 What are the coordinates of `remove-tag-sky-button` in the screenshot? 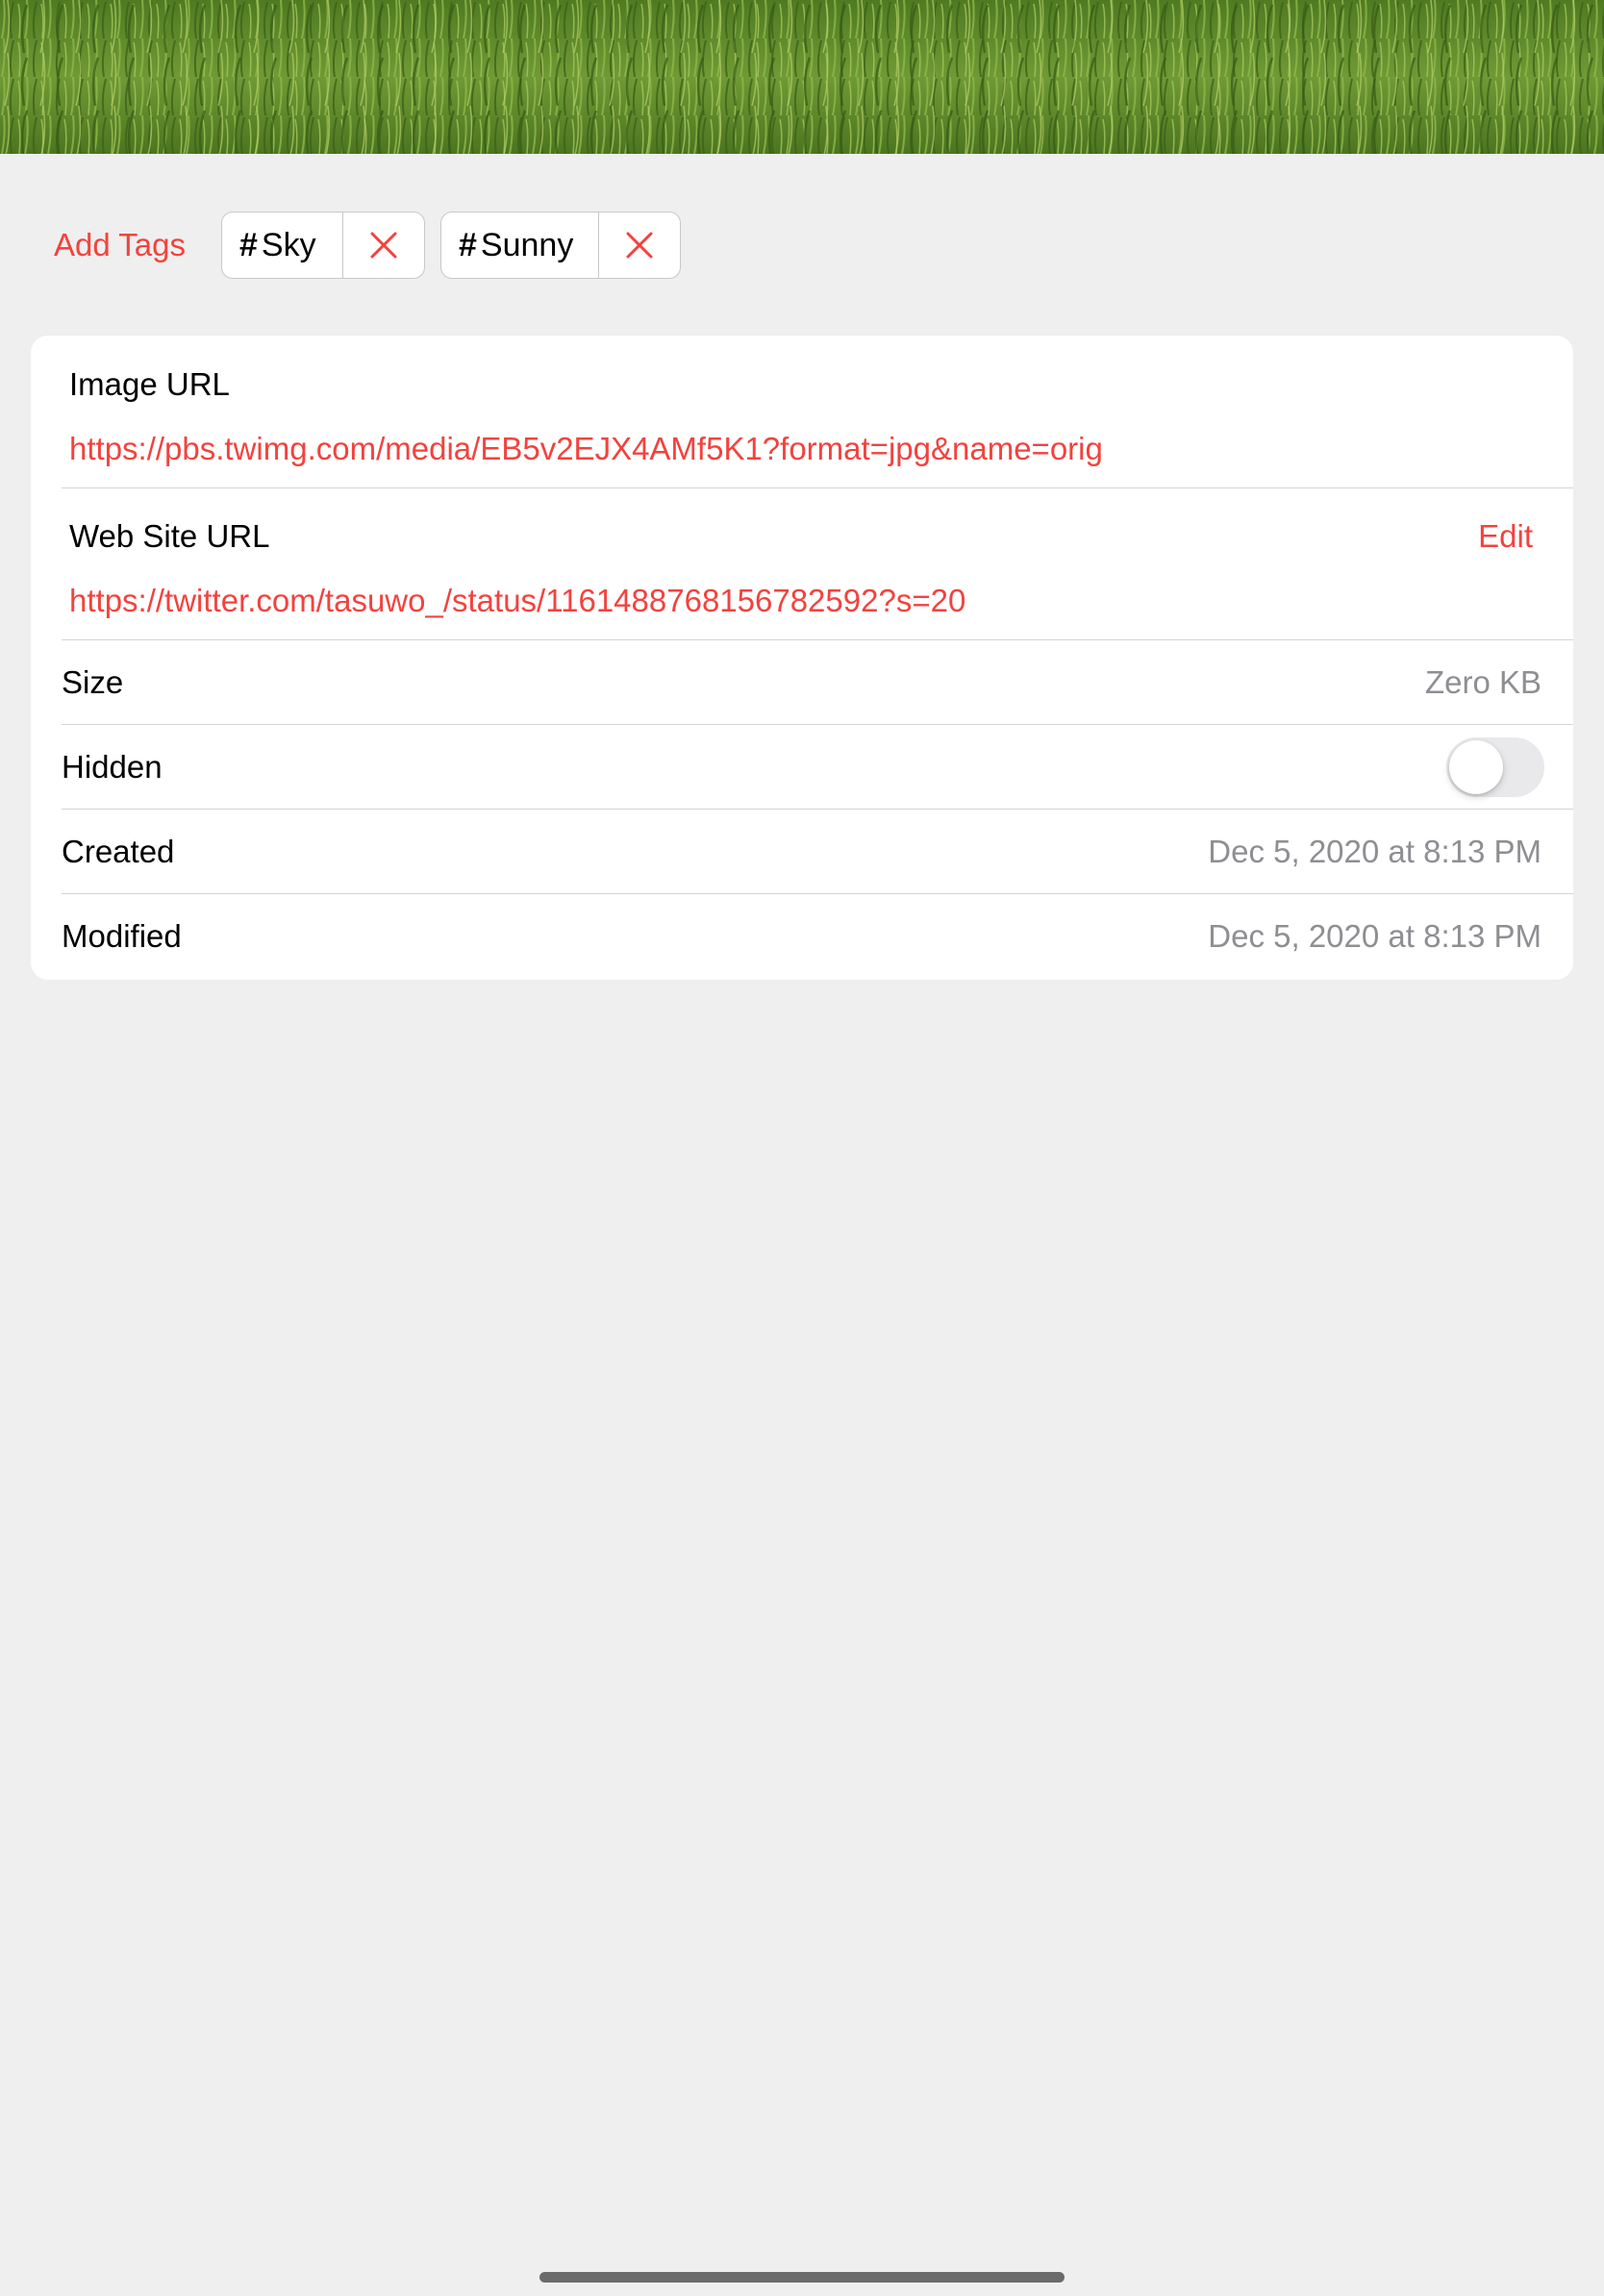 It's located at (383, 245).